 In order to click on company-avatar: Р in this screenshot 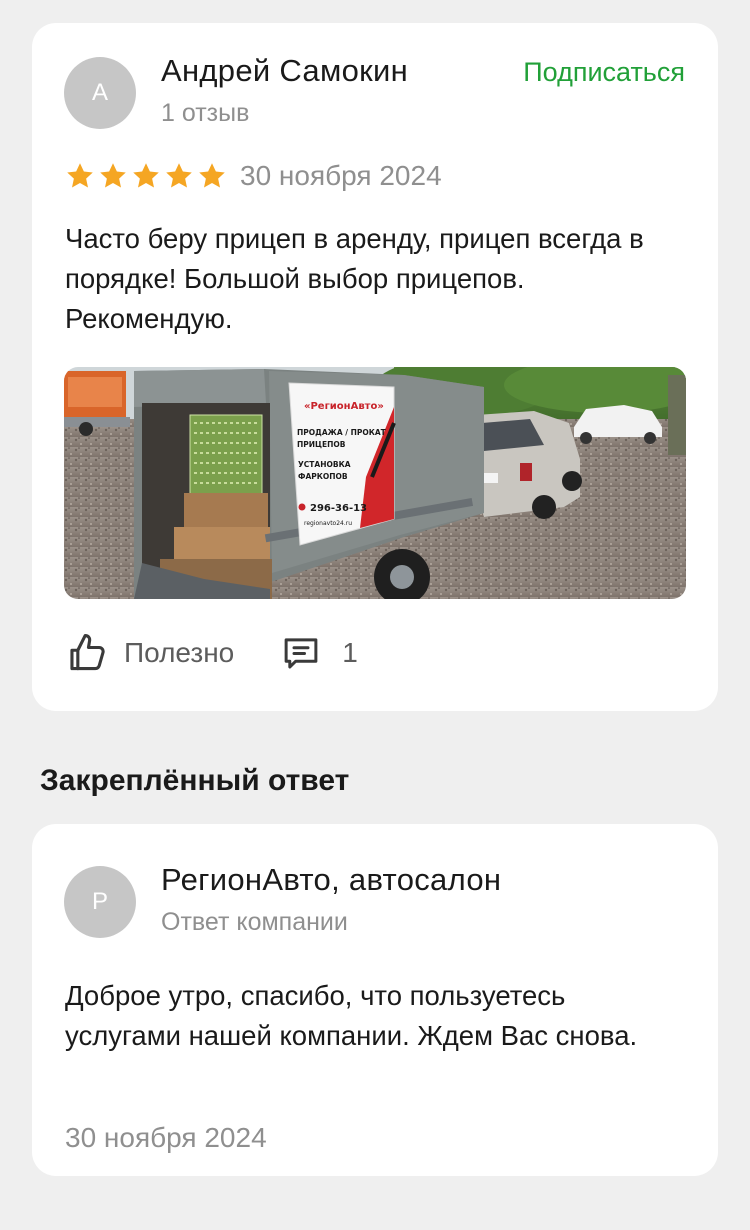, I will do `click(100, 902)`.